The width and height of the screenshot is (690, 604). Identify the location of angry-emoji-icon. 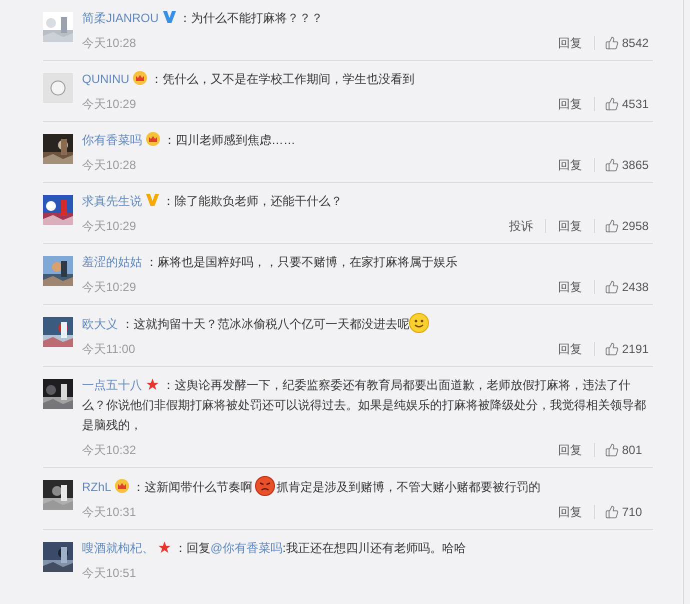
(264, 486).